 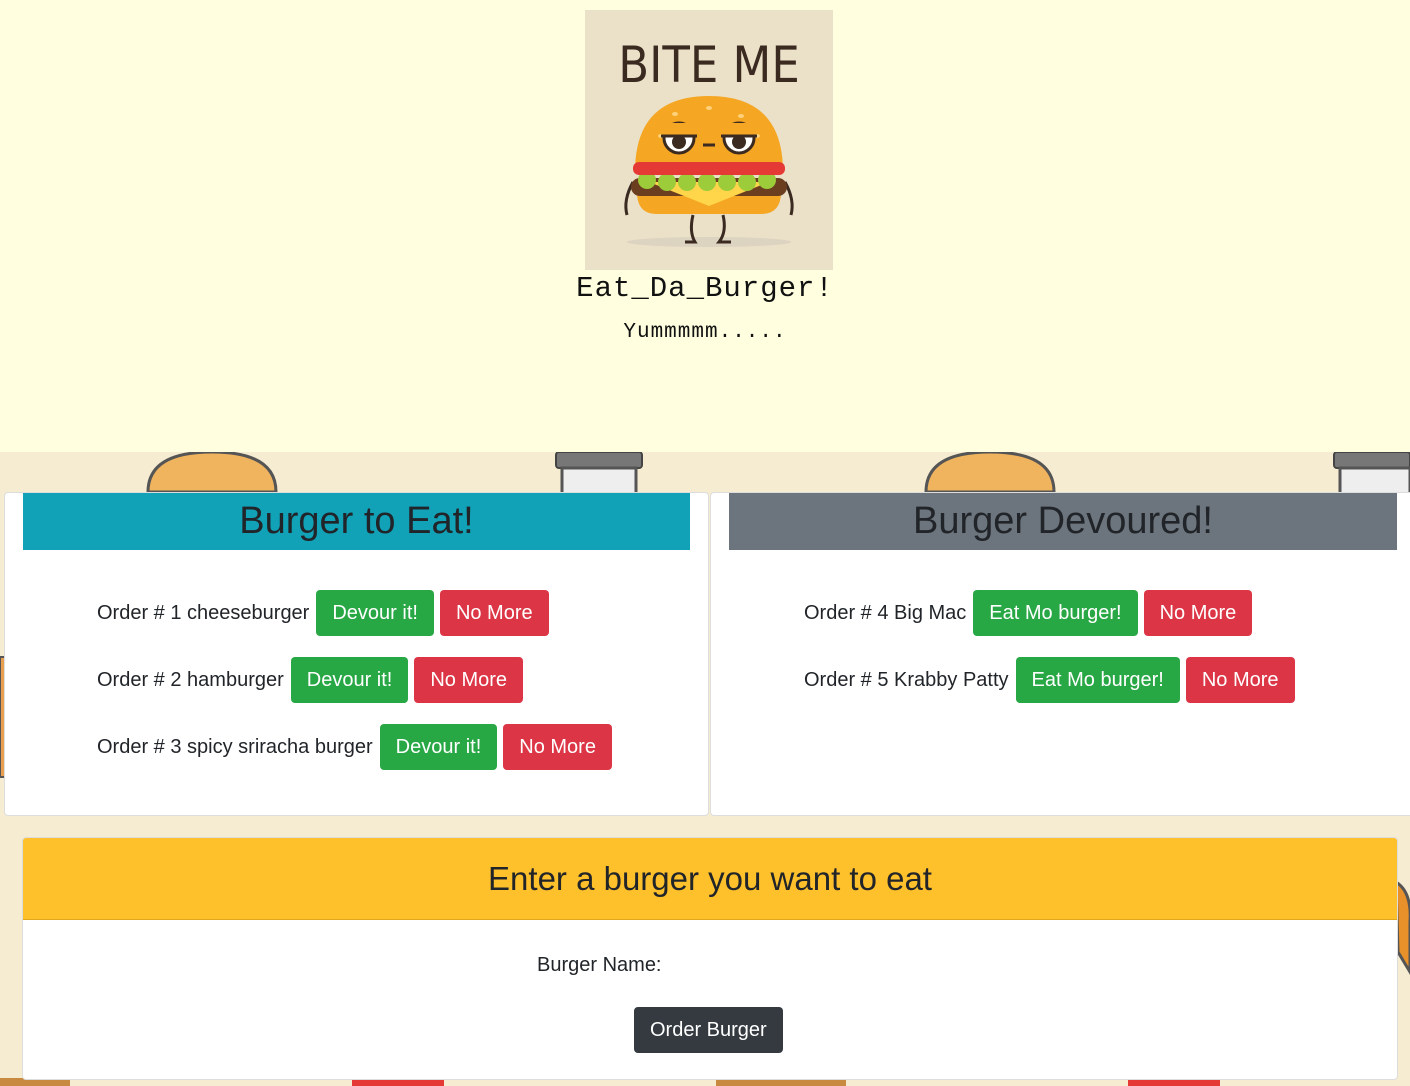 I want to click on burger-mascot-icon: BITE ME, so click(x=709, y=141).